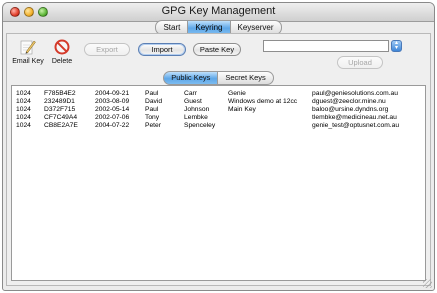  What do you see at coordinates (61, 117) in the screenshot?
I see `key-id: CF7C49A4` at bounding box center [61, 117].